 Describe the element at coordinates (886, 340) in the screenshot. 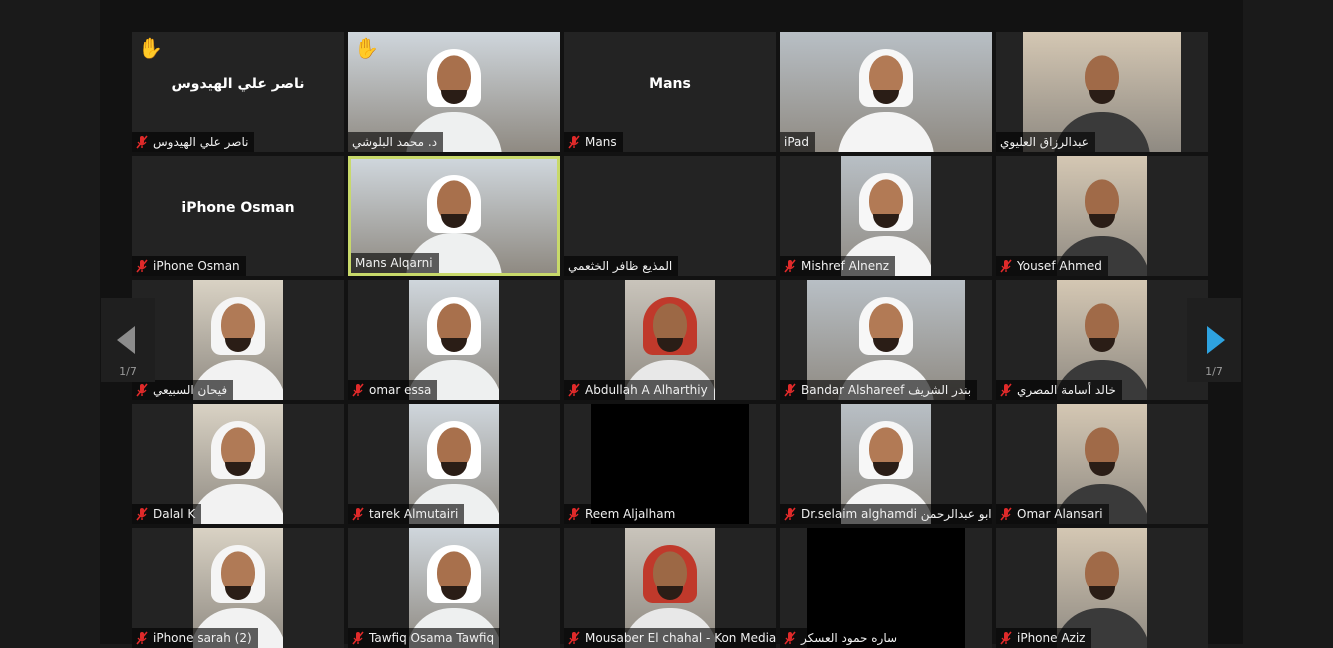

I see `participant-tile: Bandar Alshareef بندر الشريف` at that location.